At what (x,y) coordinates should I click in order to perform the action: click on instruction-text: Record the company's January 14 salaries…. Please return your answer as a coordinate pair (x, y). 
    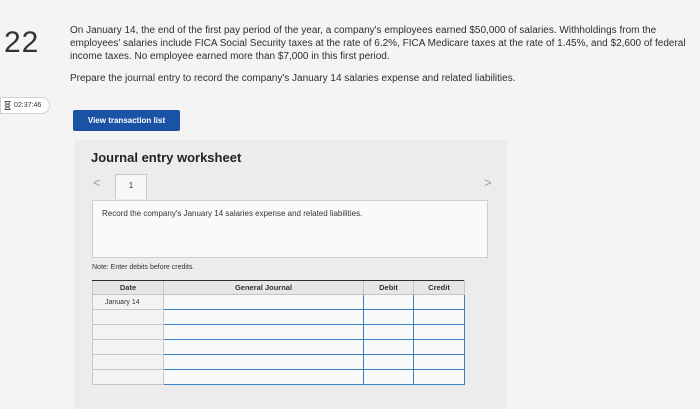
    Looking at the image, I should click on (232, 213).